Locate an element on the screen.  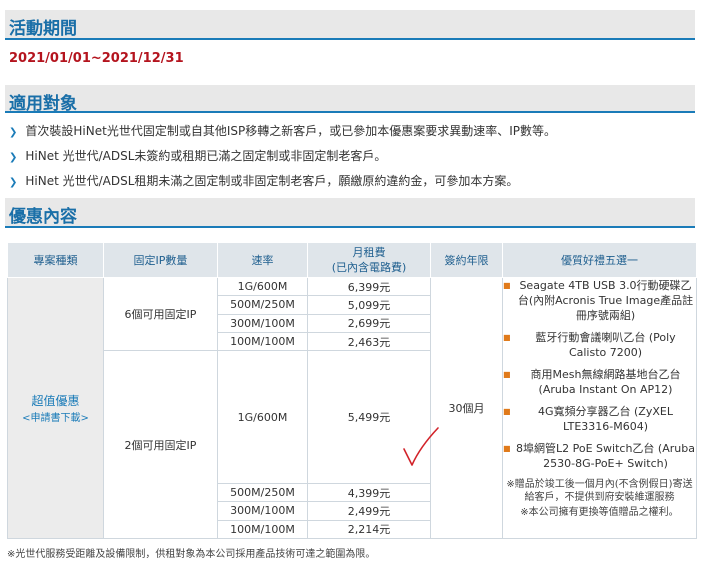
period-title: 活動期間 is located at coordinates (43, 29).